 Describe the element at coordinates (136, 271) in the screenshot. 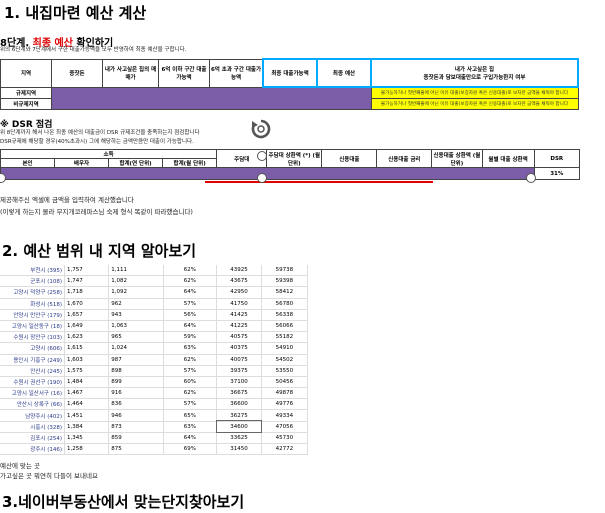

I see `table-cell: 1,111` at that location.